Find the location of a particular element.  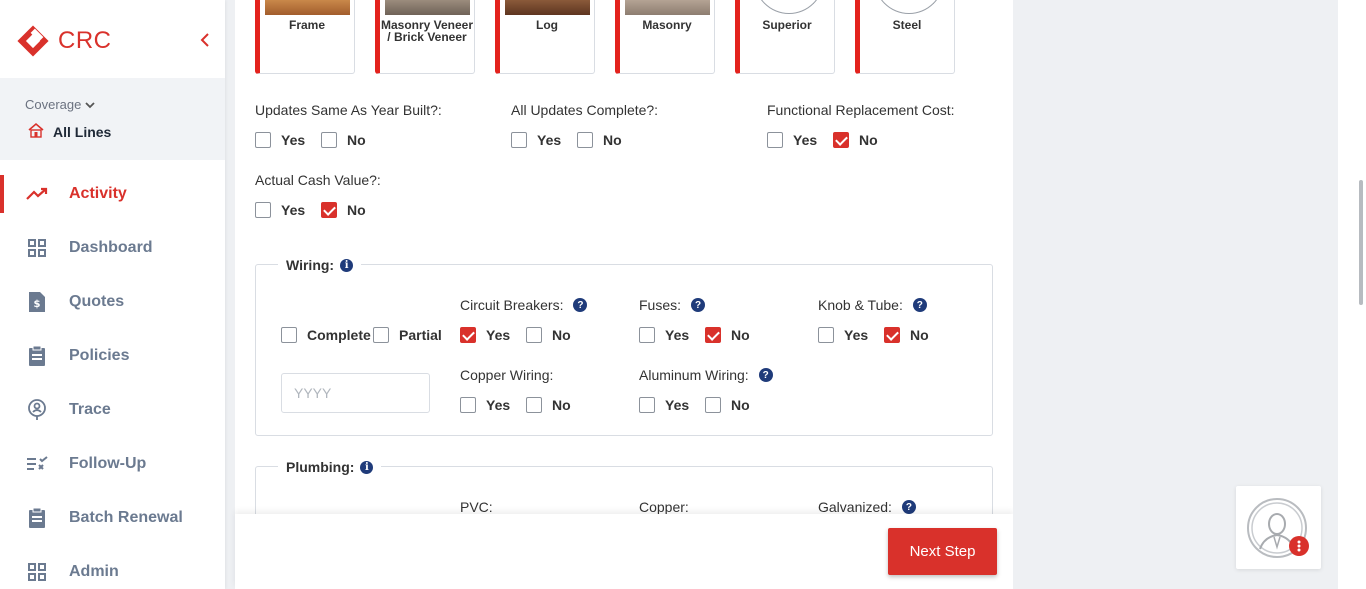

sidebar-item-policies: Policies is located at coordinates (112, 356).